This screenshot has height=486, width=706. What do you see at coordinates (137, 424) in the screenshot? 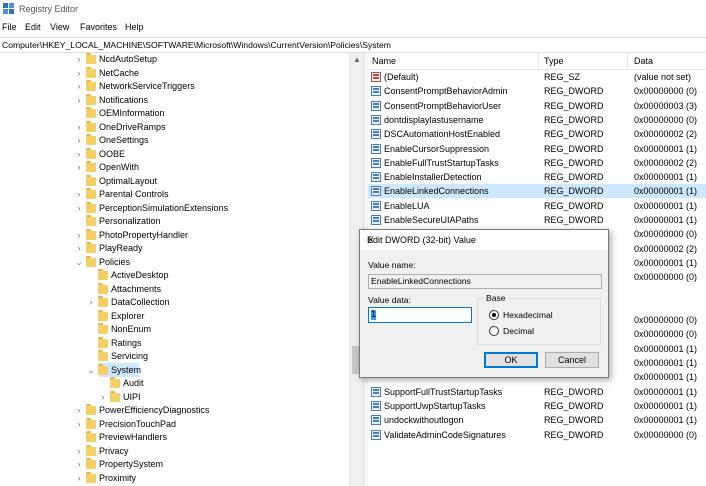
I see `tree-item-label: PrecisionTouchPad` at bounding box center [137, 424].